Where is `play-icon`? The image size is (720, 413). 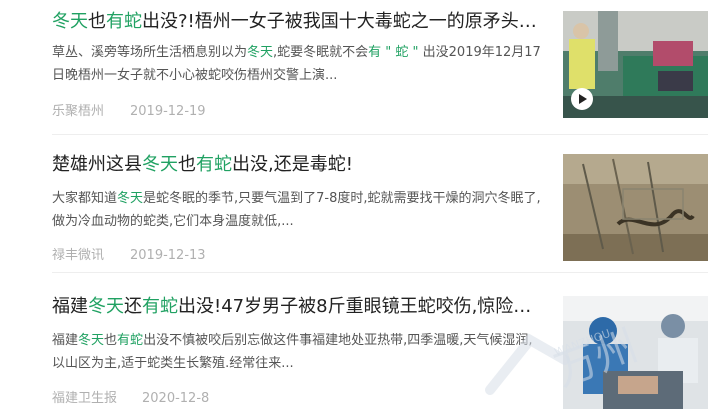 play-icon is located at coordinates (582, 99).